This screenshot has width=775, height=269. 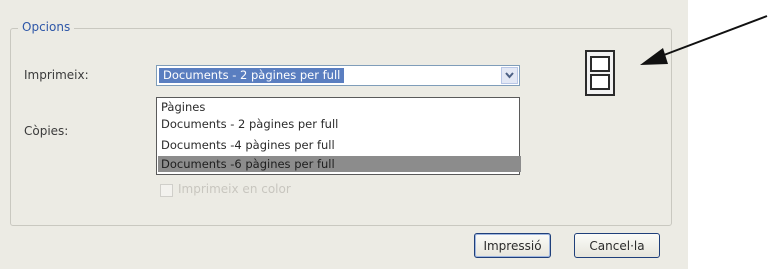 I want to click on arrow-pointer-icon, so click(x=704, y=40).